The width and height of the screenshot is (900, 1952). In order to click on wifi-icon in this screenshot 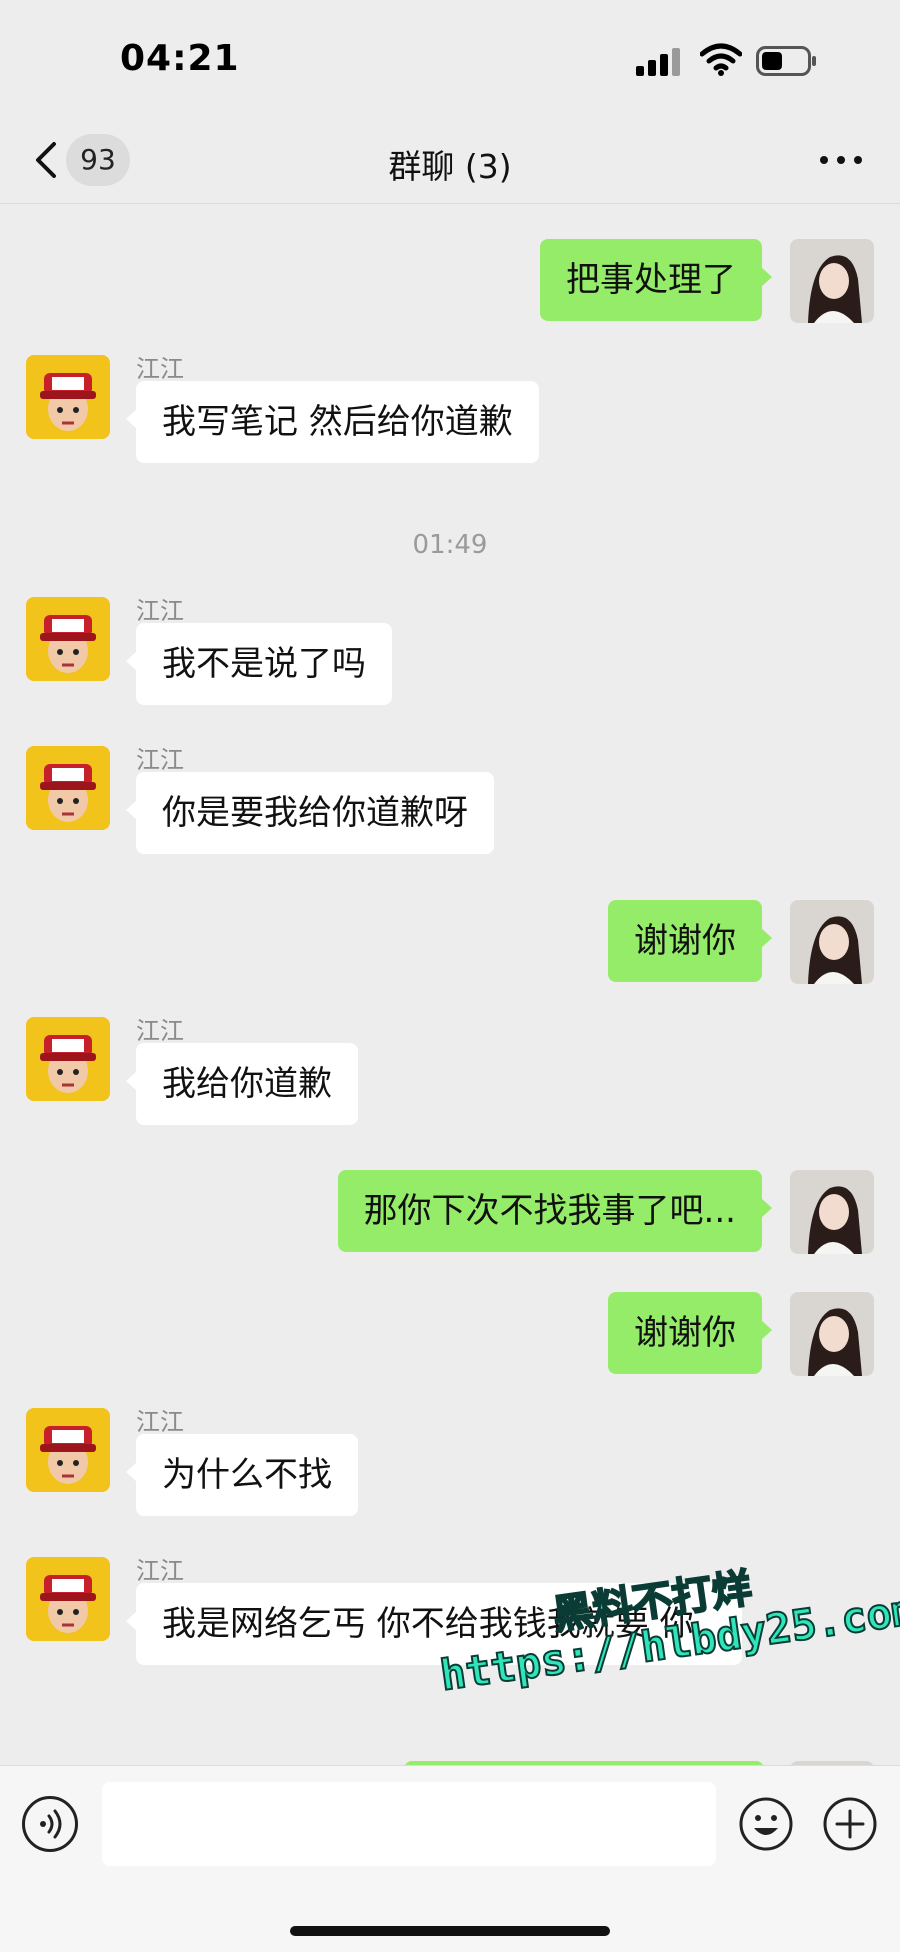, I will do `click(721, 59)`.